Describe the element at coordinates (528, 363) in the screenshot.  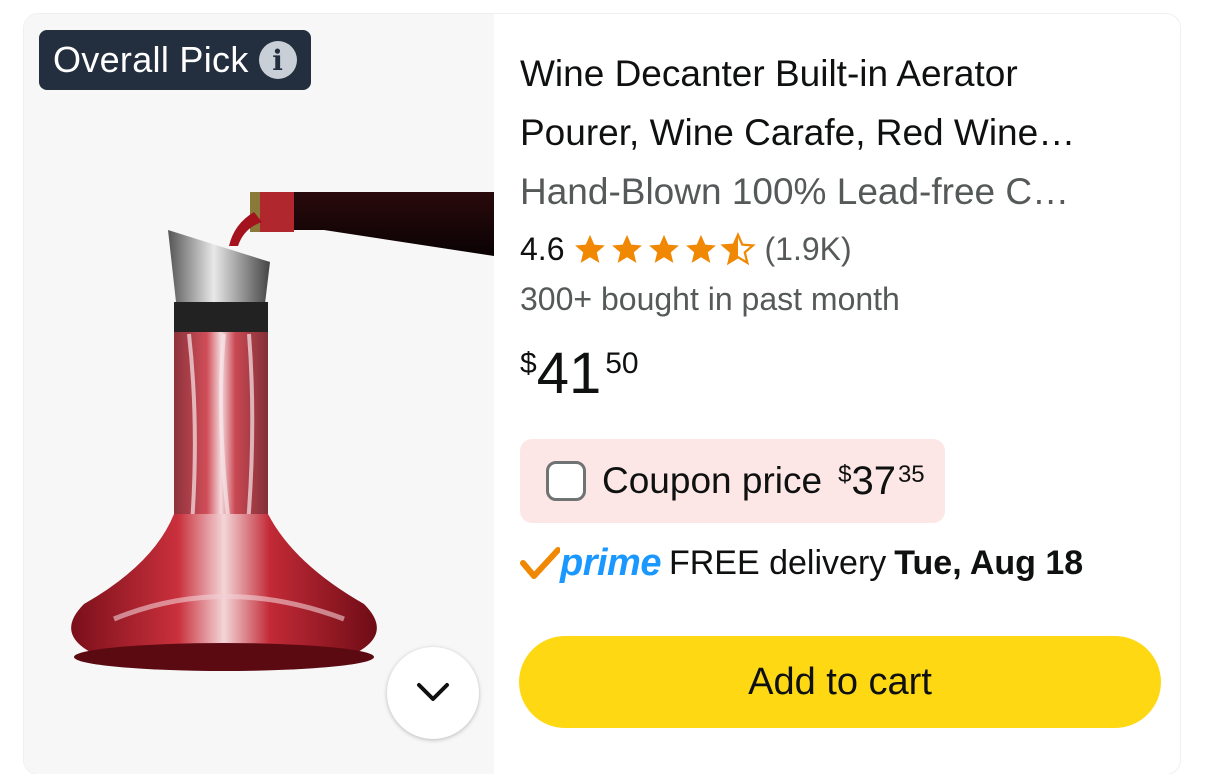
I see `price-symbol: $` at that location.